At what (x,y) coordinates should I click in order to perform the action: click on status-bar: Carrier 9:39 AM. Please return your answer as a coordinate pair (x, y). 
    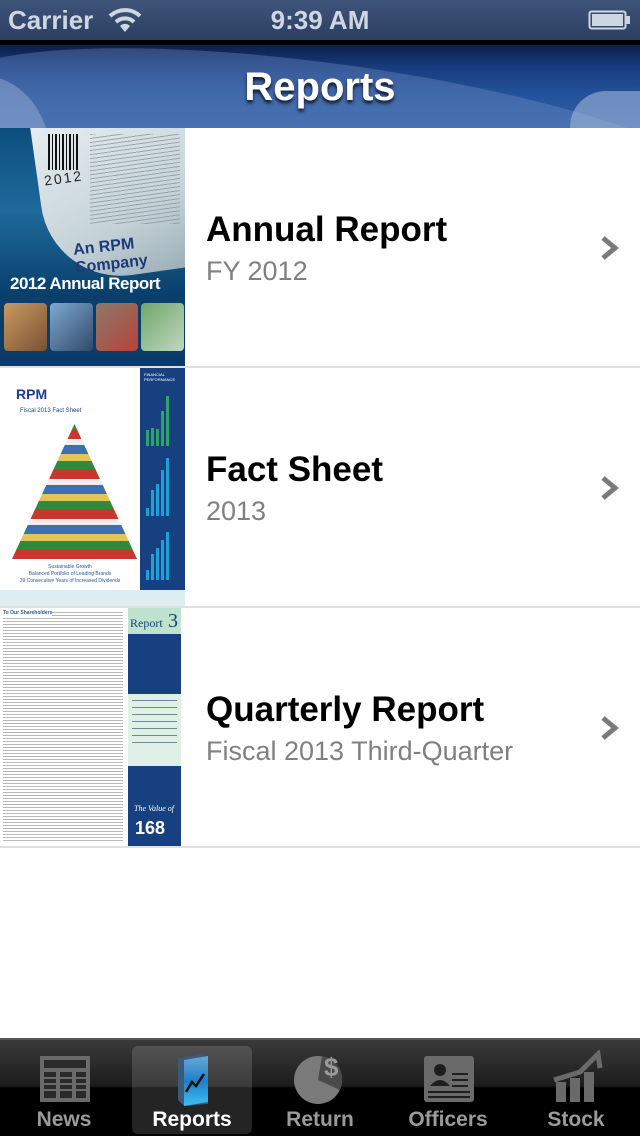
    Looking at the image, I should click on (320, 20).